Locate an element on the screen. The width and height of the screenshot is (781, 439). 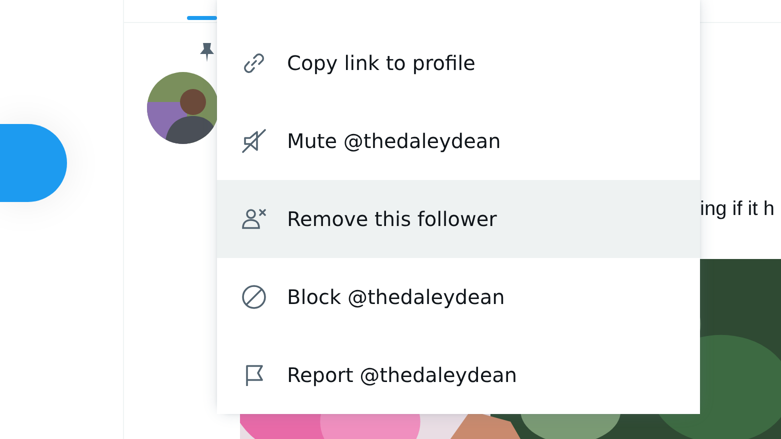
tweet-text: ing if it h is located at coordinates (738, 209).